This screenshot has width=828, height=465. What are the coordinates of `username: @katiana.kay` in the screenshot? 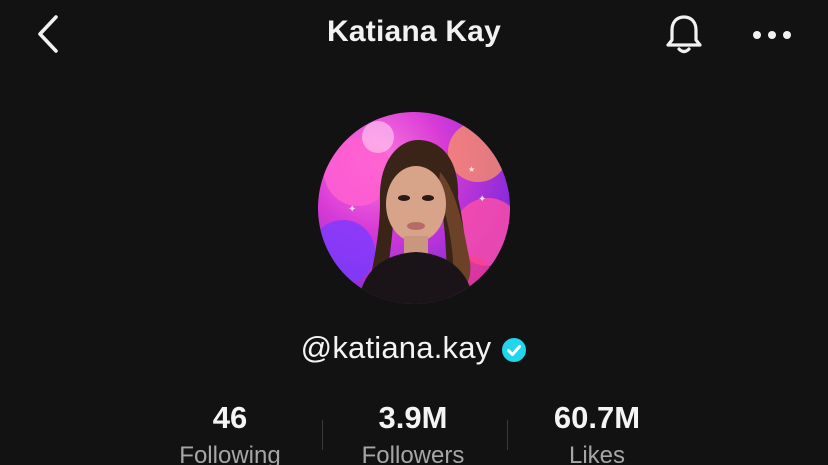 It's located at (396, 347).